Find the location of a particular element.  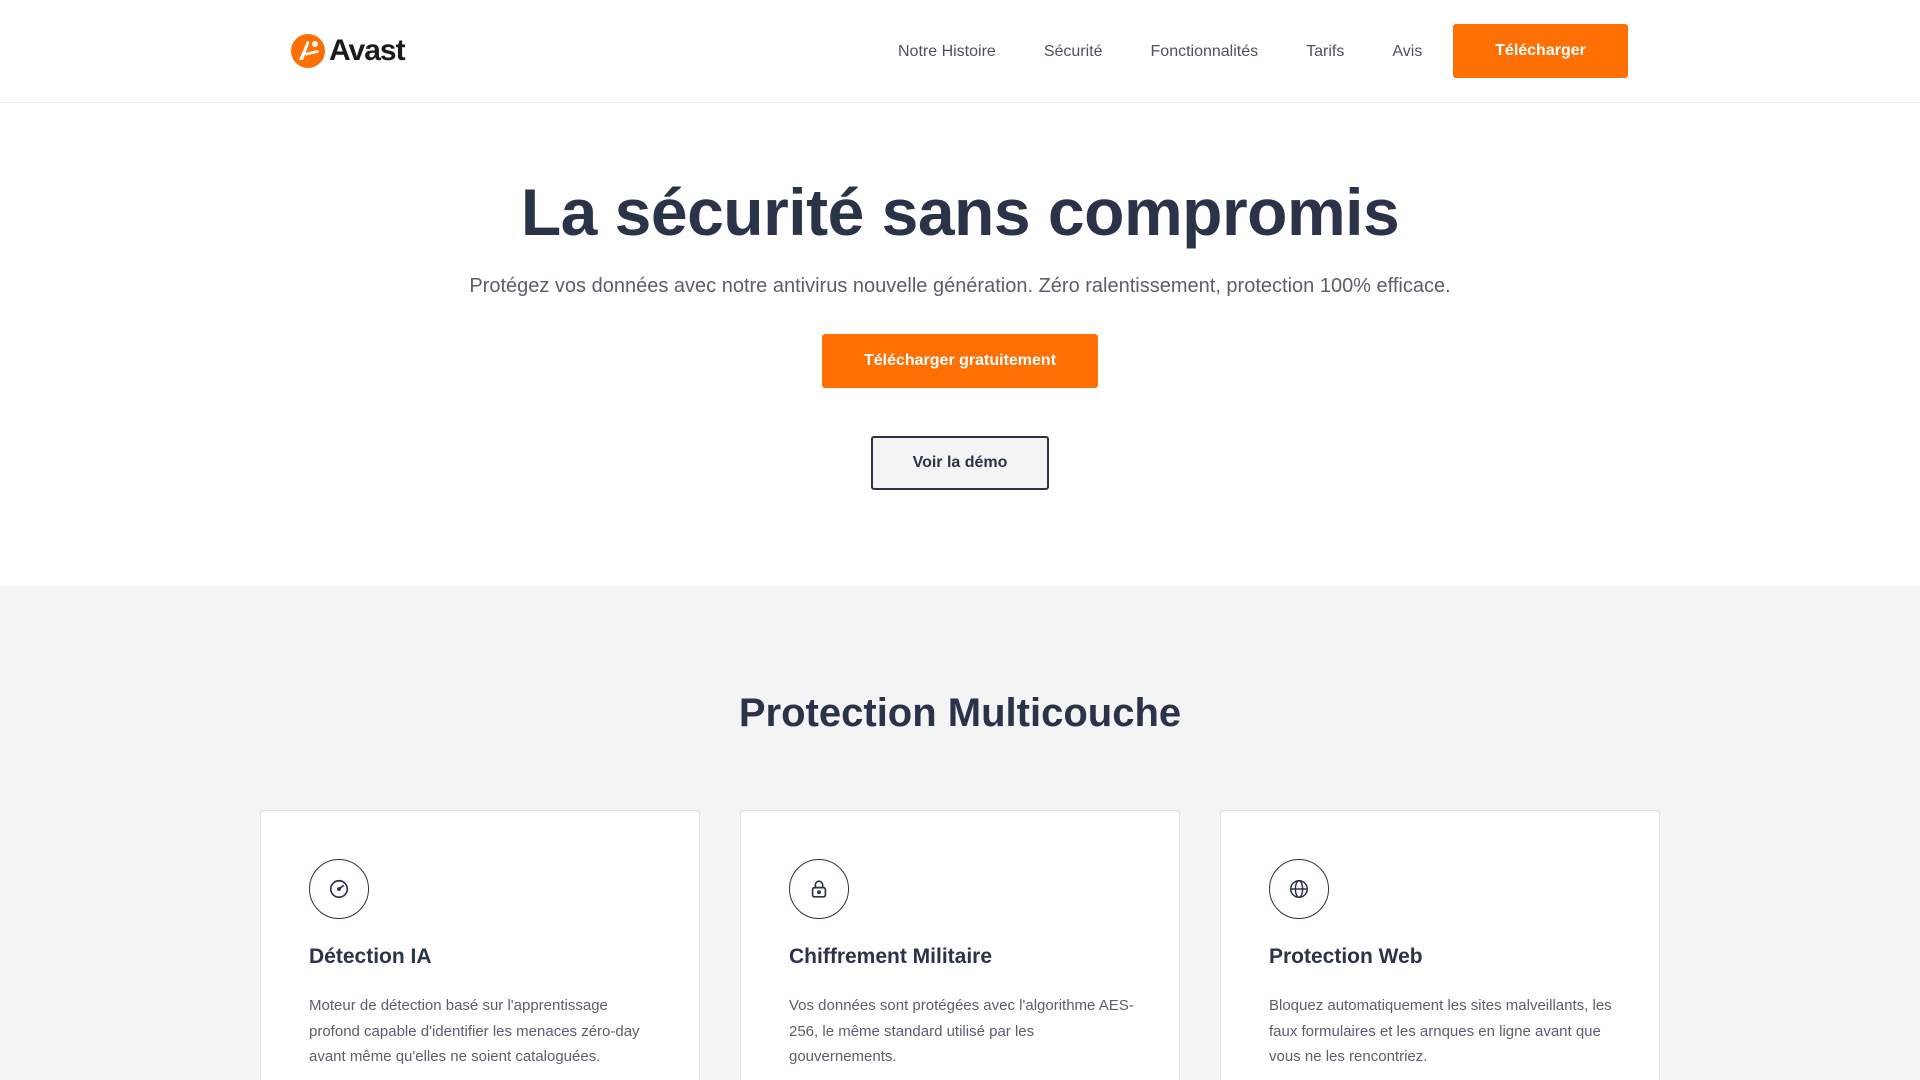

feature-card-title: Chiffrement Militaire is located at coordinates (891, 956).